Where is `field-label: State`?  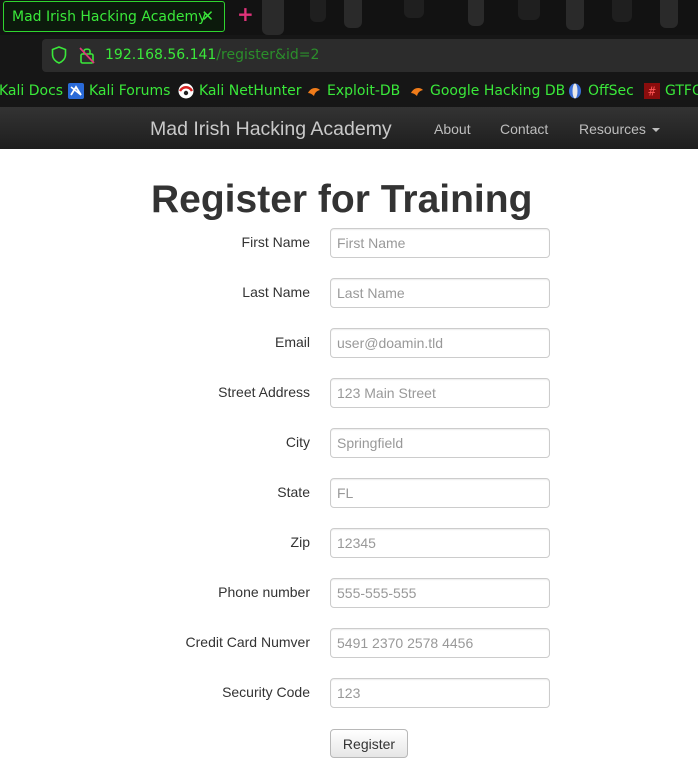 field-label: State is located at coordinates (293, 492).